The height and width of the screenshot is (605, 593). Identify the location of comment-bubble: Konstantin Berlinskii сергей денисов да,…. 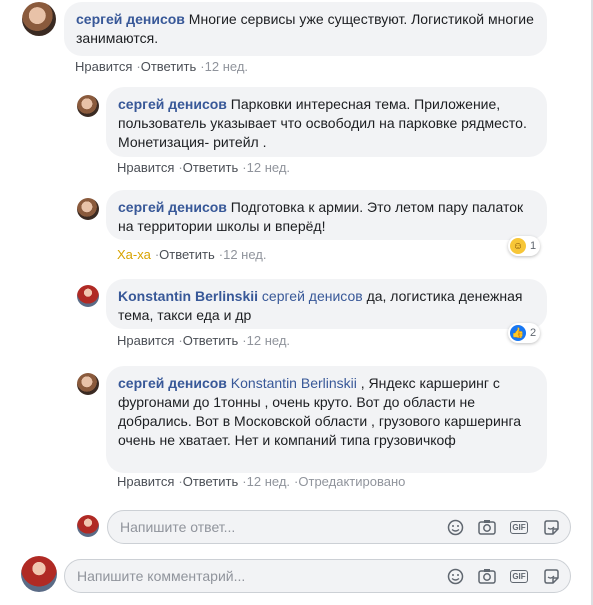
(326, 304).